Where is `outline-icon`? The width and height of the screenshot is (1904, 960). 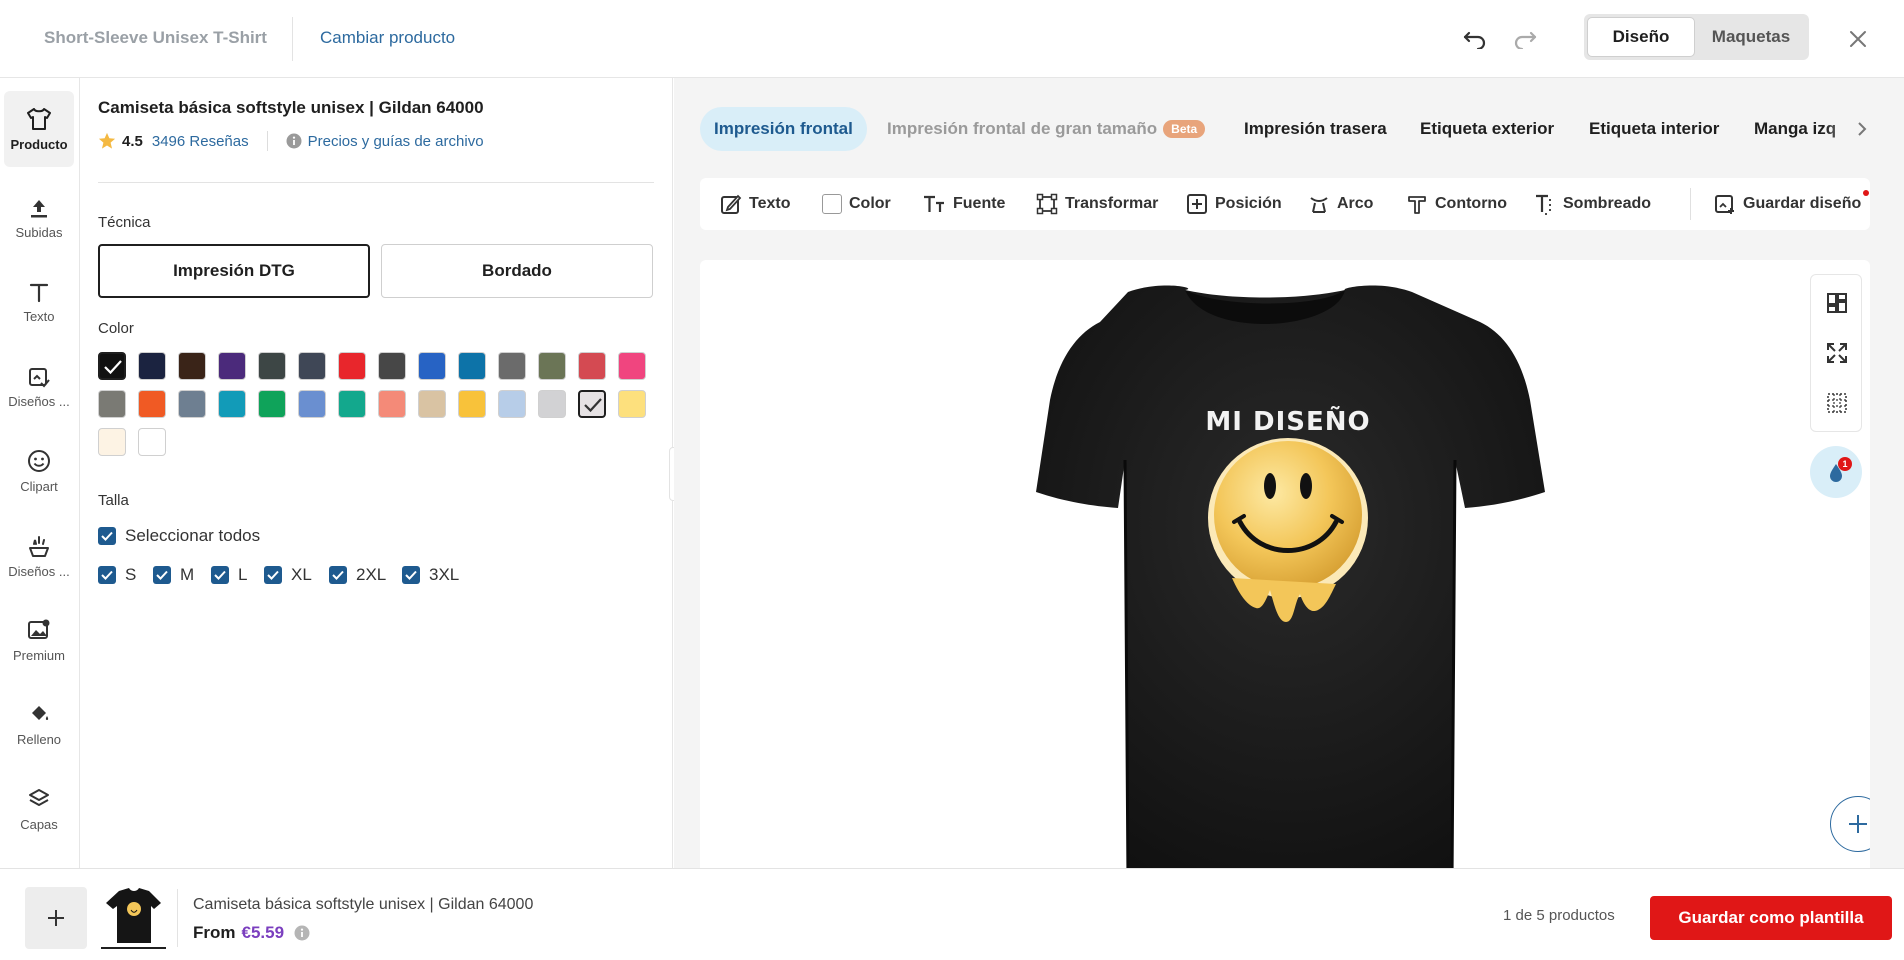
outline-icon is located at coordinates (1417, 205).